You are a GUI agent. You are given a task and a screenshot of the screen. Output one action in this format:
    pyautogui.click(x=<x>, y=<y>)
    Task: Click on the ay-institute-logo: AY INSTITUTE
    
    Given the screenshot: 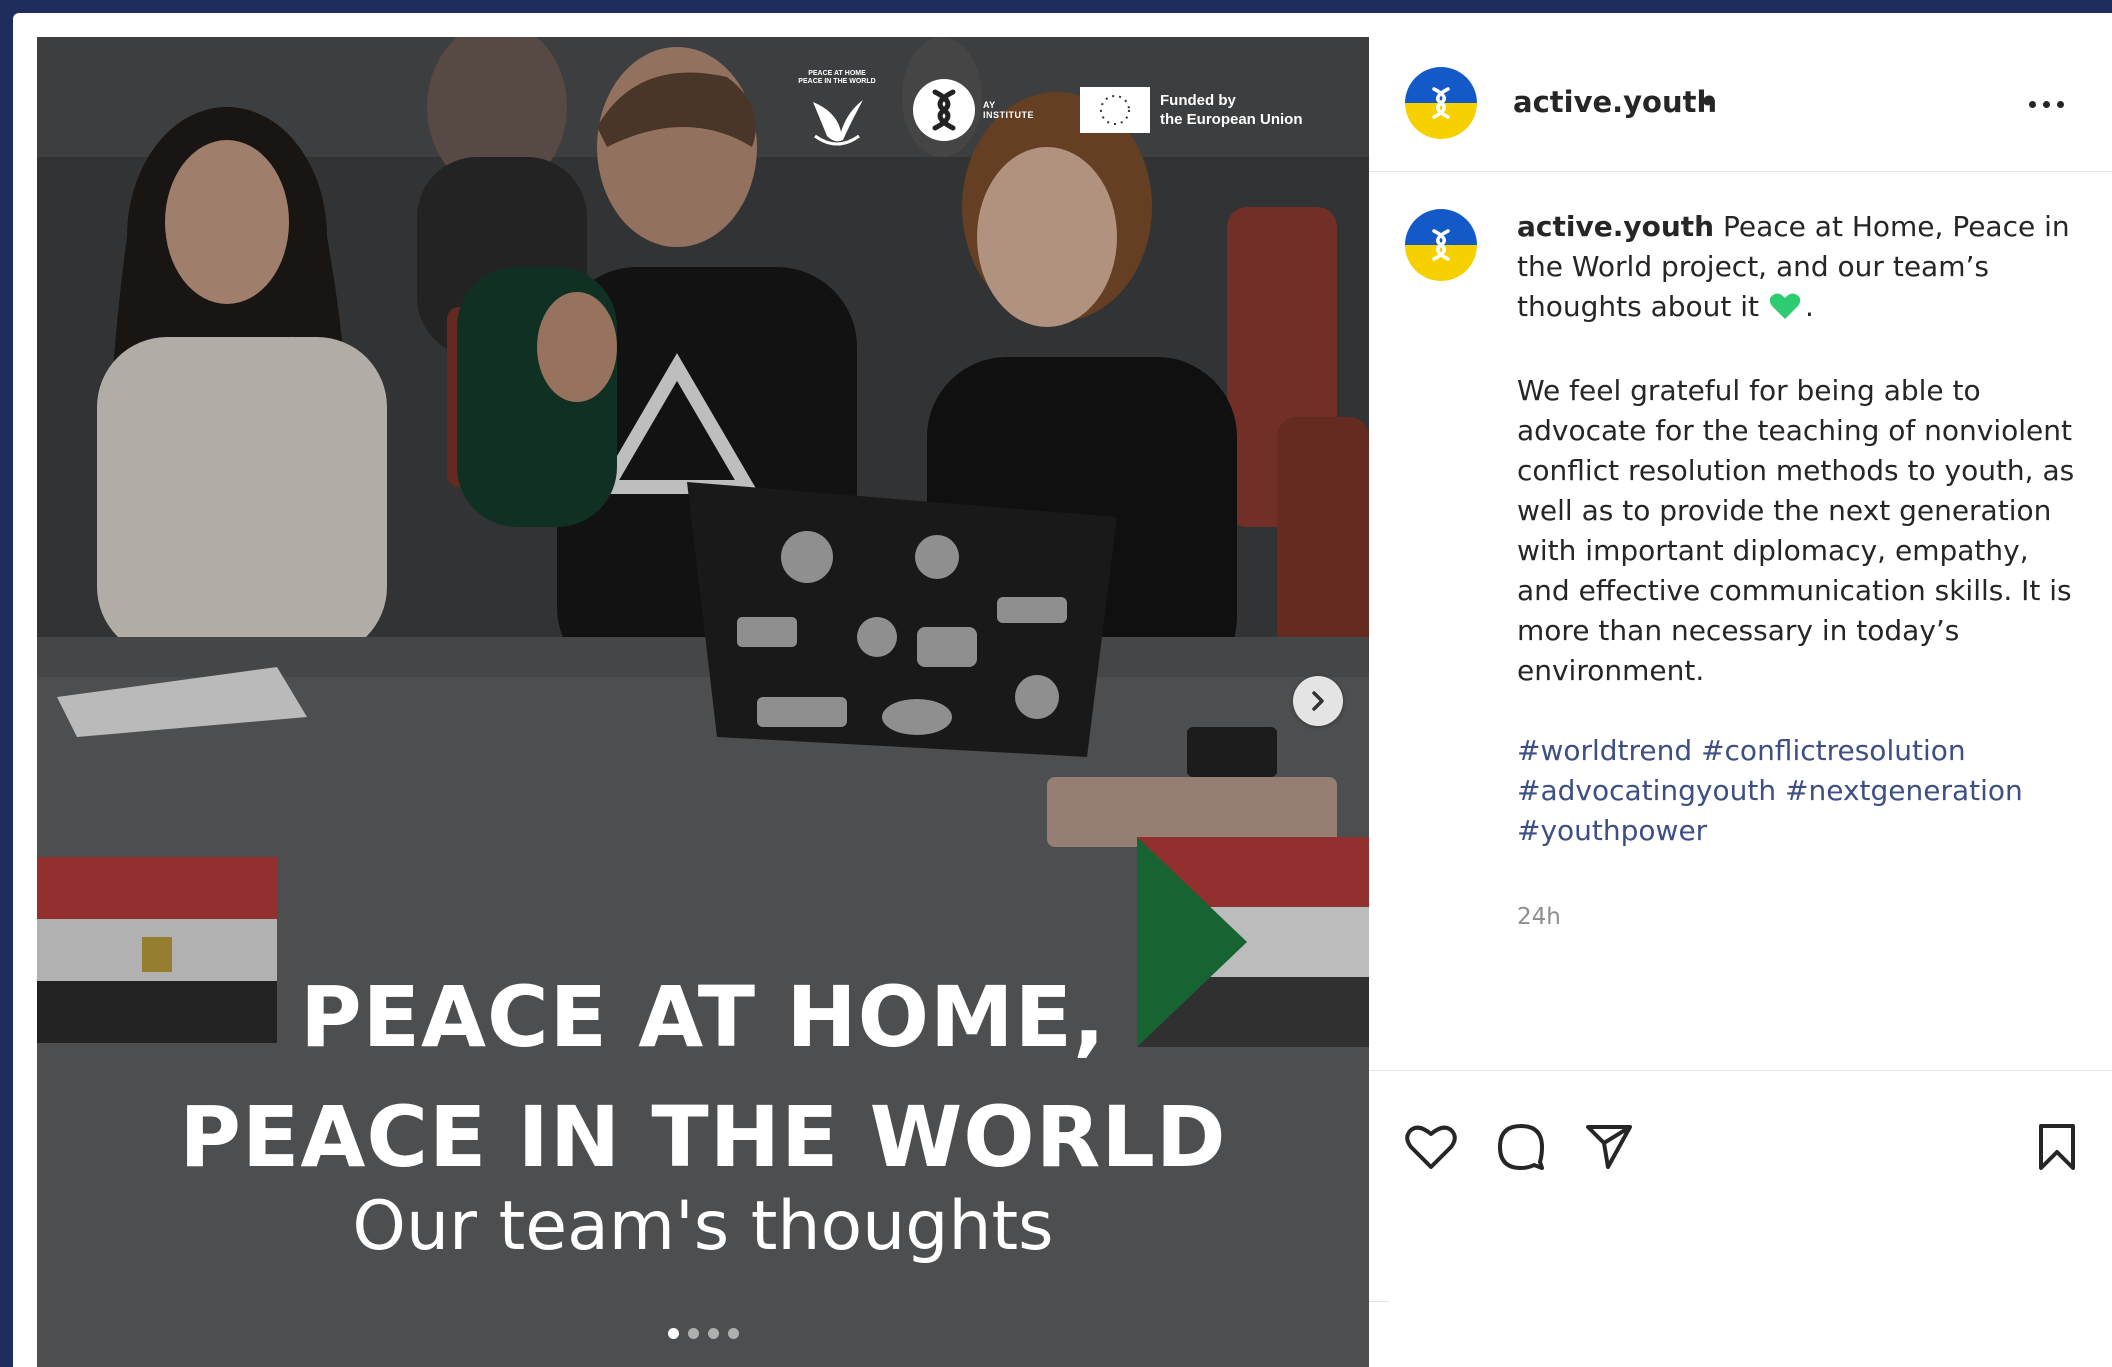 What is the action you would take?
    pyautogui.click(x=973, y=110)
    